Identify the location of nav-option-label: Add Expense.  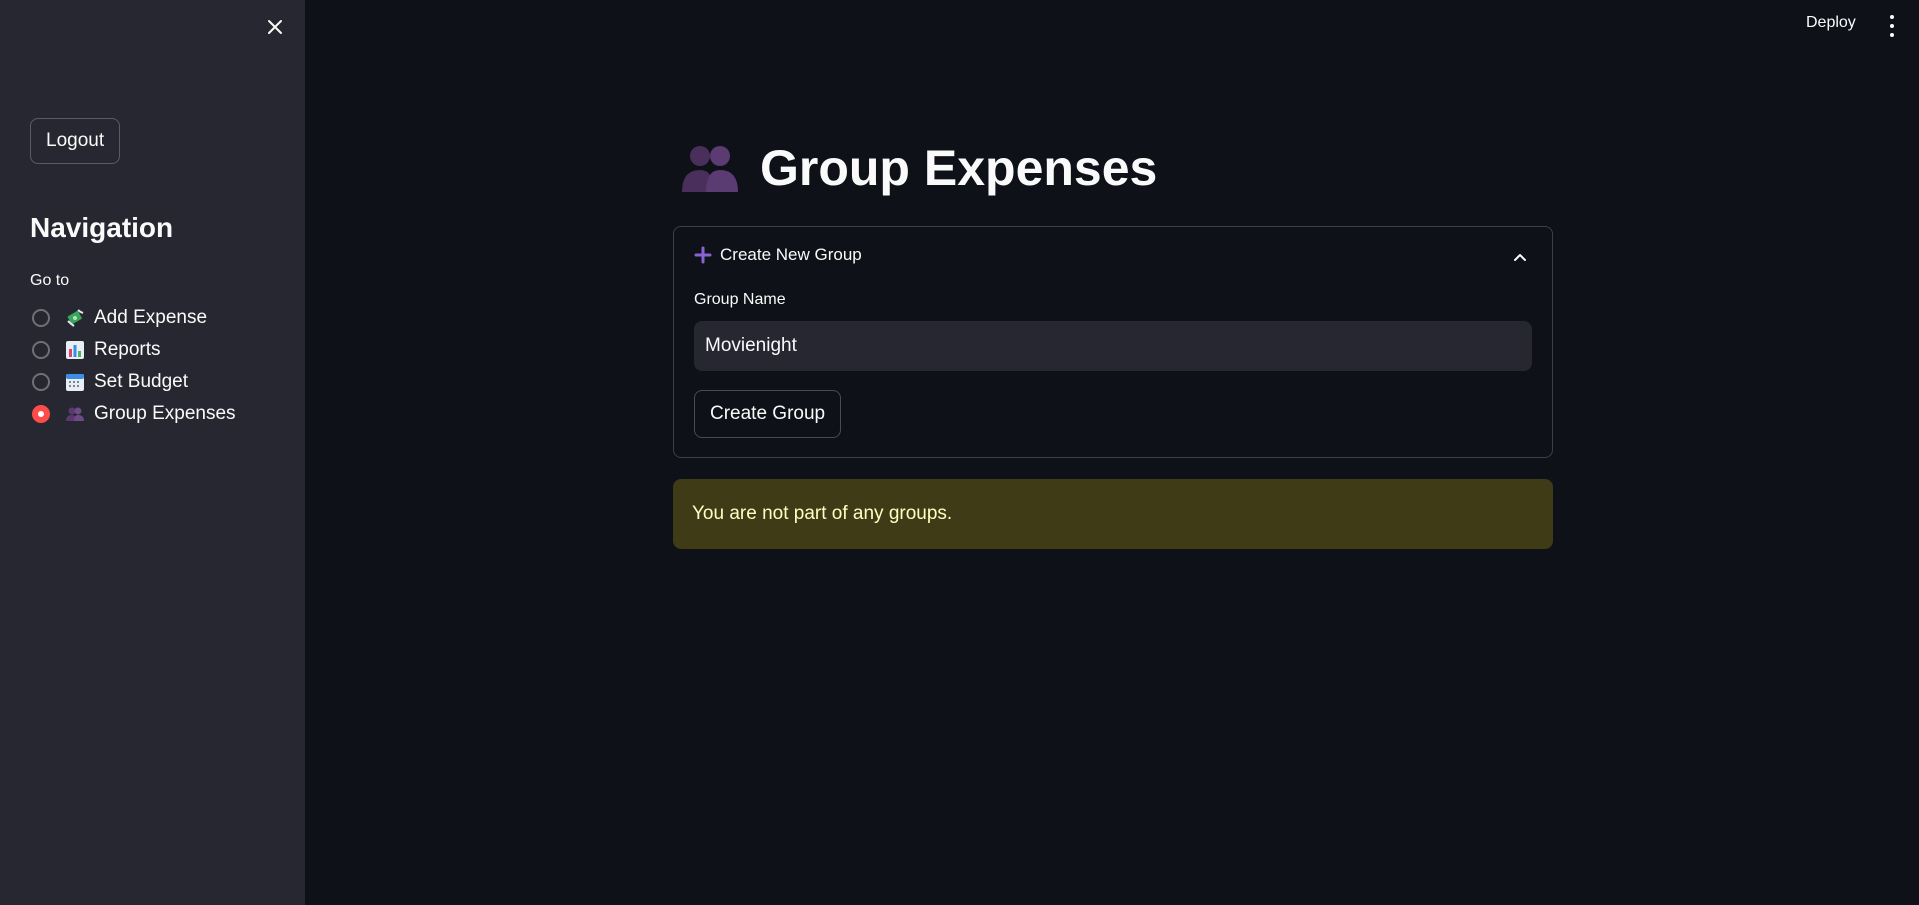
(151, 317).